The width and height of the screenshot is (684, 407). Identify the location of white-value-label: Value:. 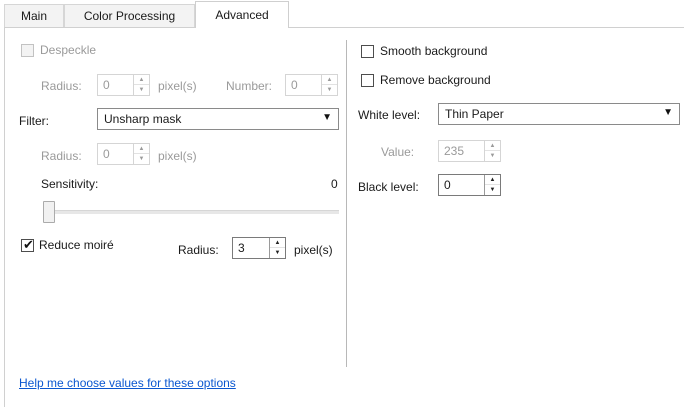
(398, 152).